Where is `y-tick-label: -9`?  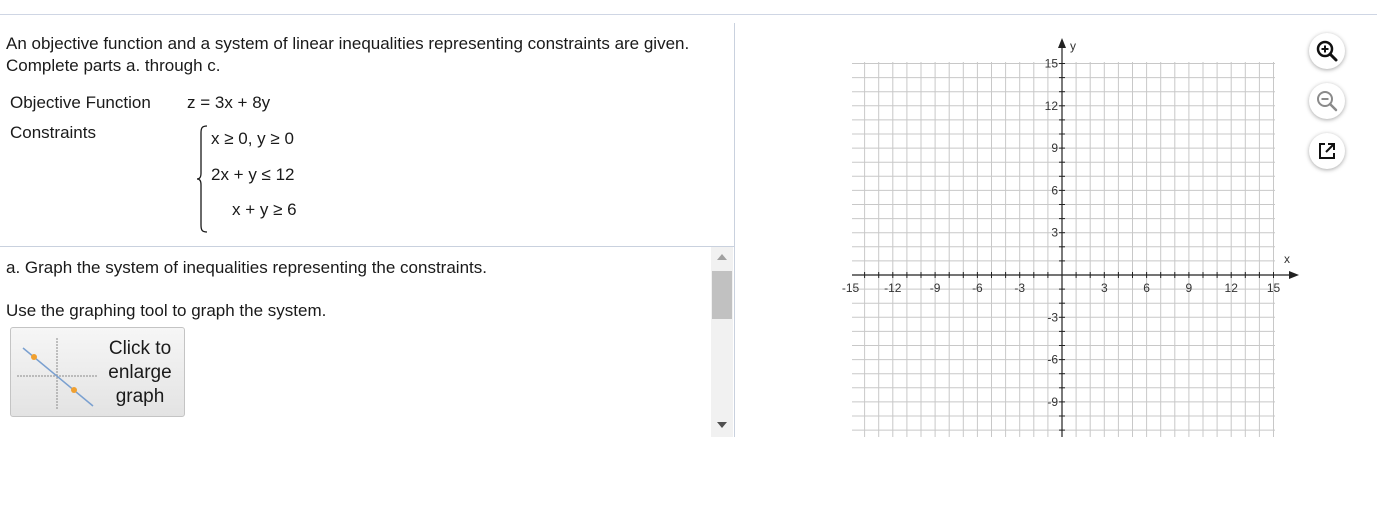
y-tick-label: -9 is located at coordinates (1052, 402).